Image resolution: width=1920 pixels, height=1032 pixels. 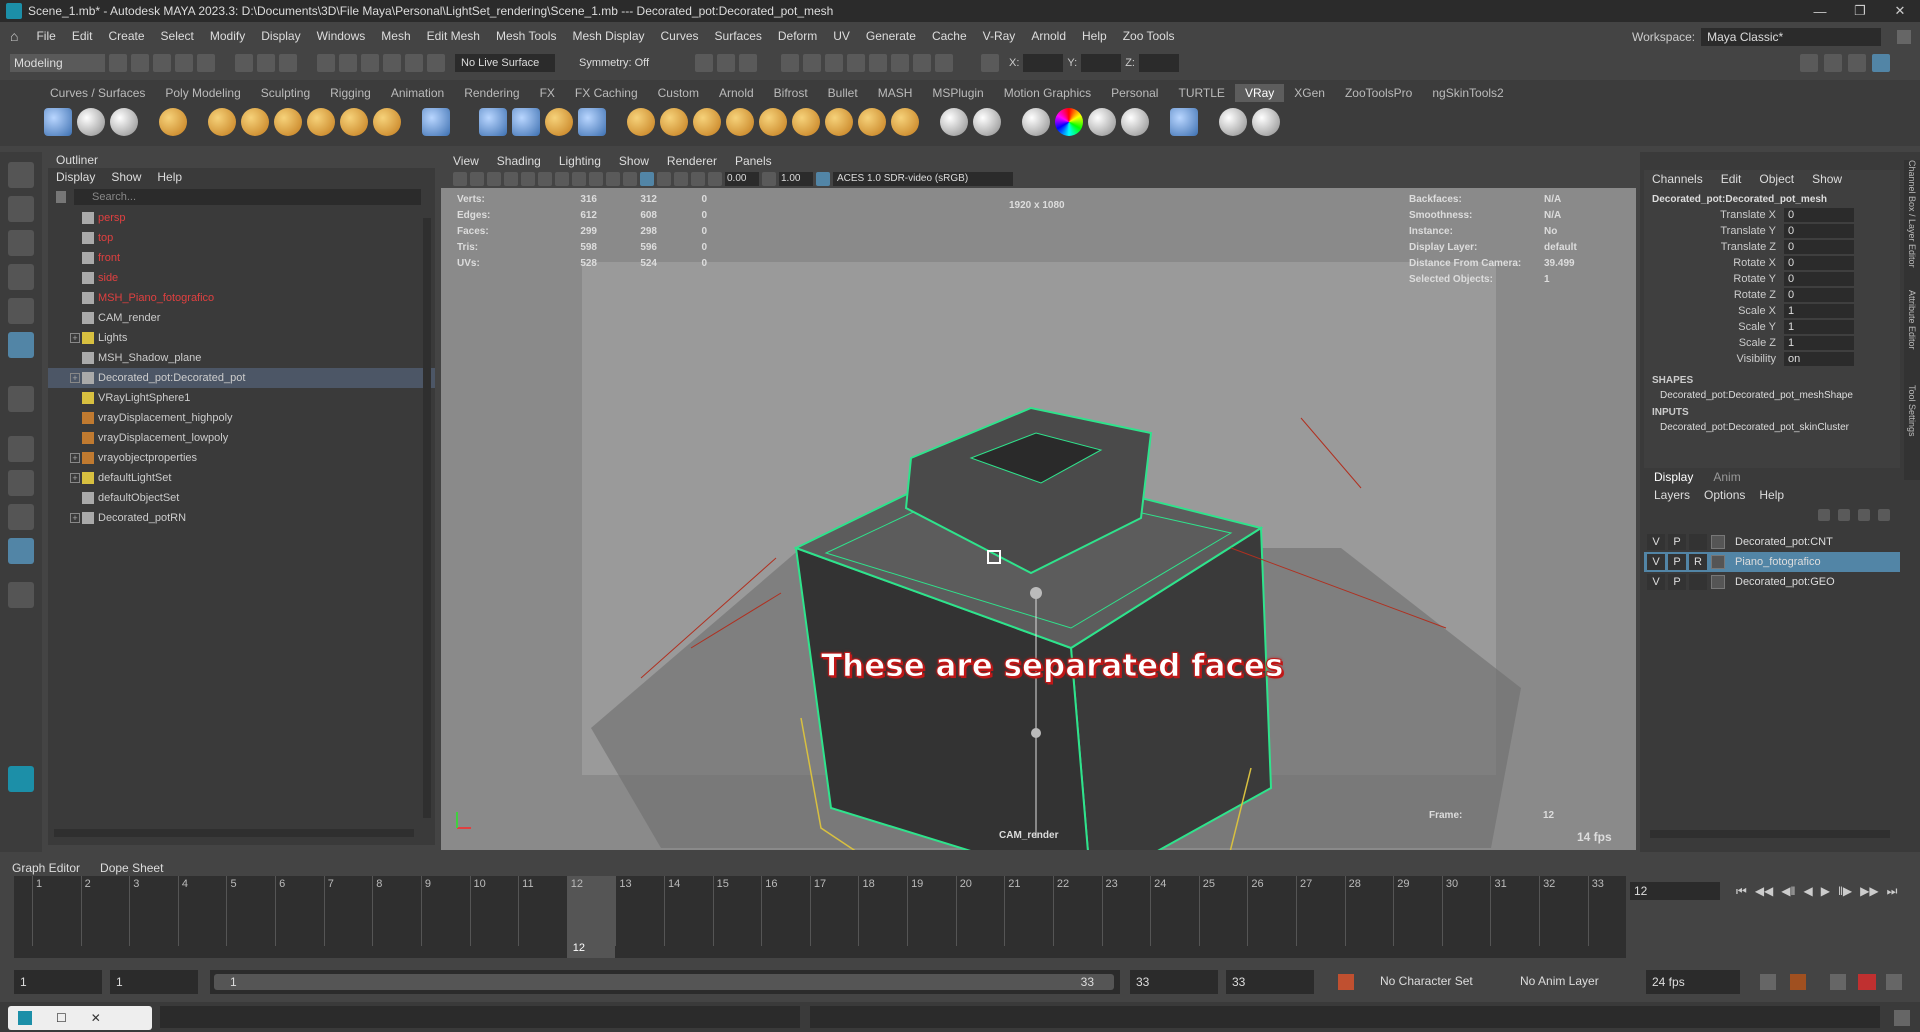 I want to click on shelf-tab-animation: Animation, so click(x=417, y=93).